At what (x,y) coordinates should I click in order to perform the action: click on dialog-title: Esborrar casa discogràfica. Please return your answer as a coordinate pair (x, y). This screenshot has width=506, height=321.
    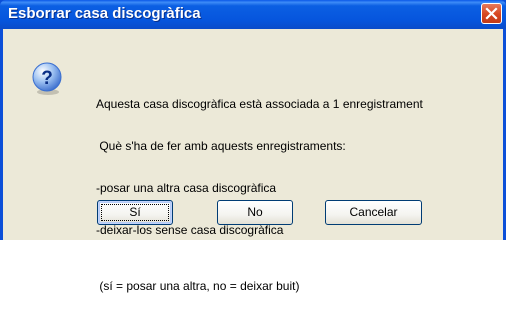
    Looking at the image, I should click on (104, 13).